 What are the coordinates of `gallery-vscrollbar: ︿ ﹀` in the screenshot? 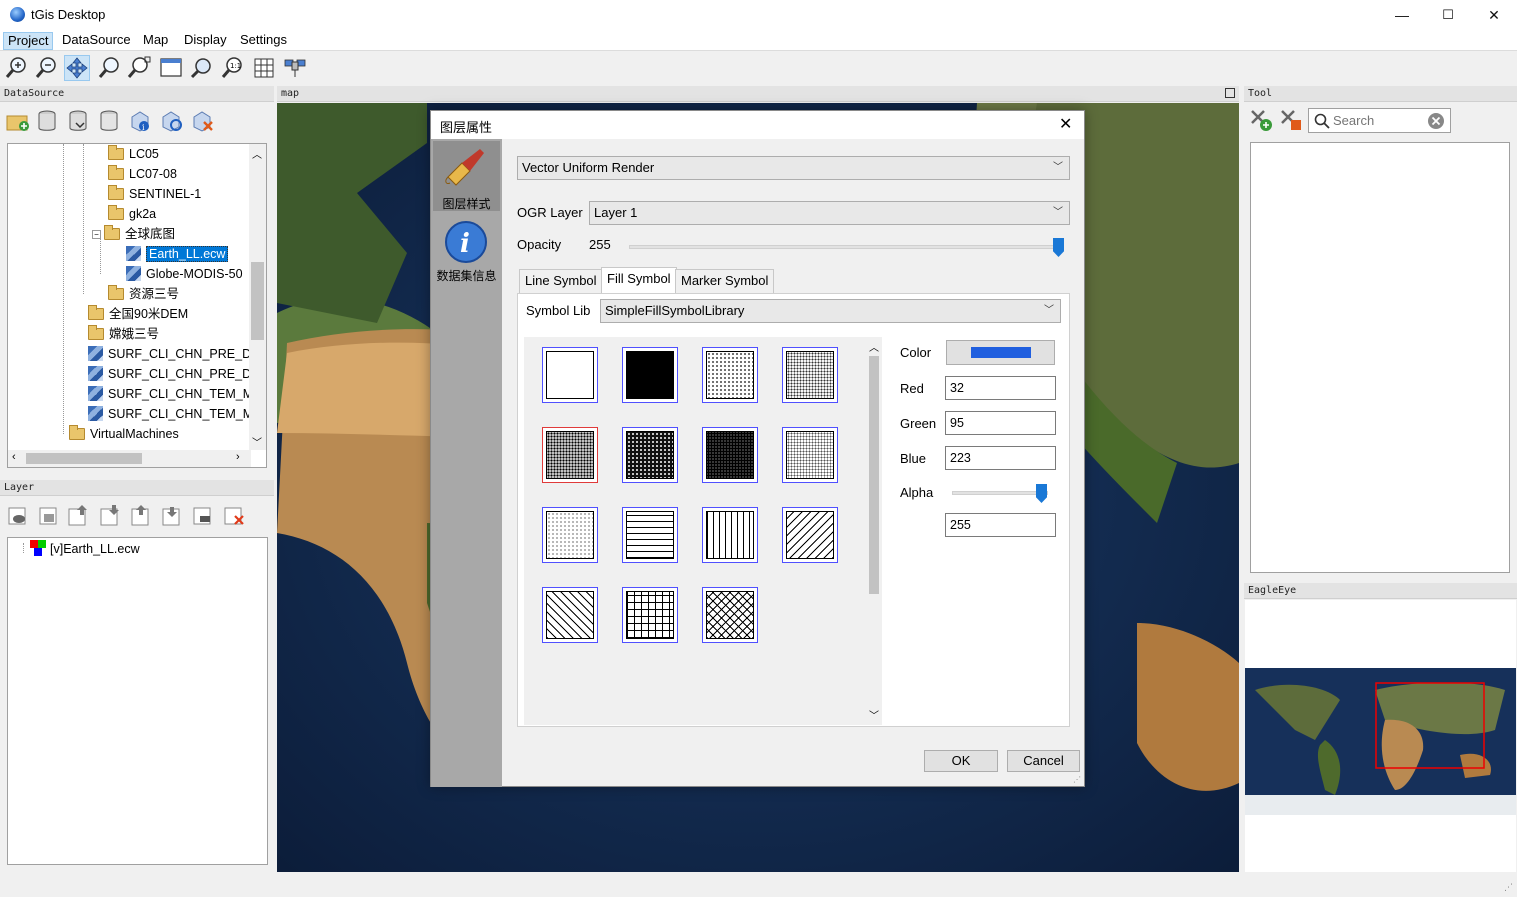 It's located at (874, 531).